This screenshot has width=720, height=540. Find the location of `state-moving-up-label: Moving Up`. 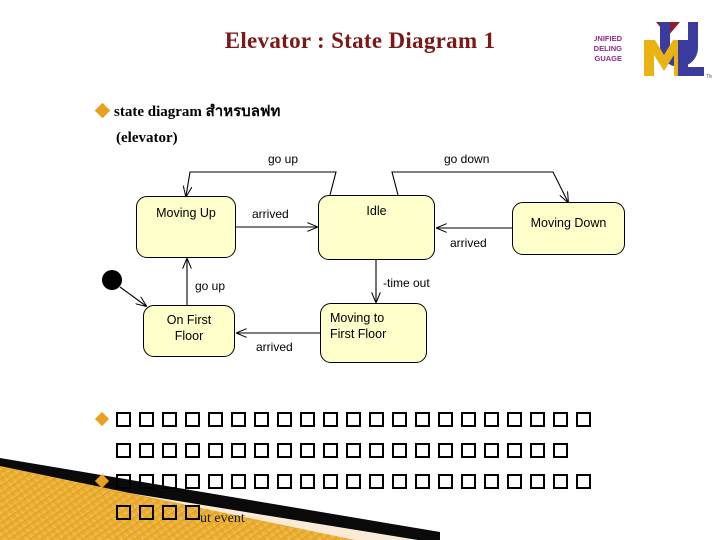

state-moving-up-label: Moving Up is located at coordinates (186, 213).